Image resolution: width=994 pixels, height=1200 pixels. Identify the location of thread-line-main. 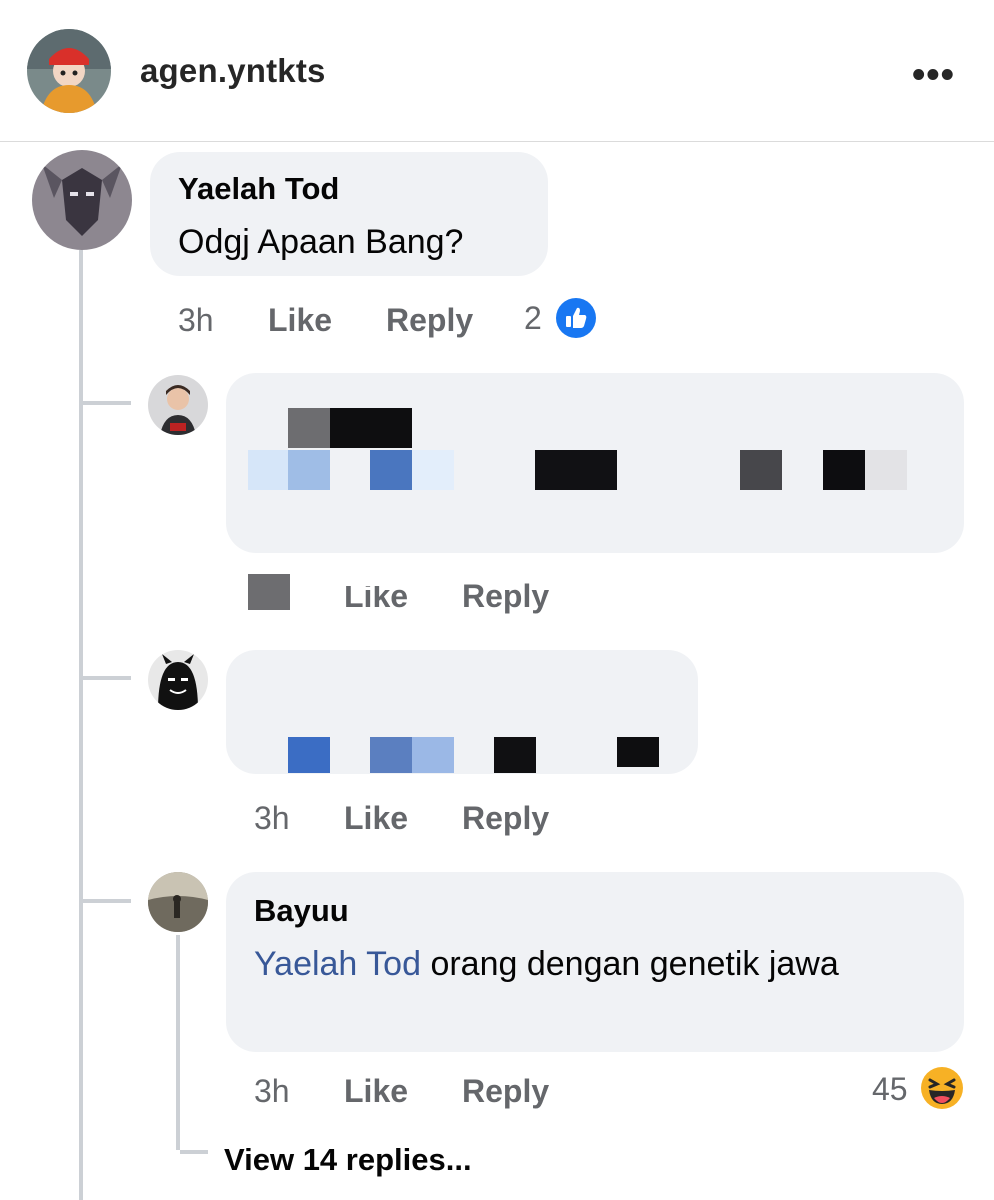
(81, 725).